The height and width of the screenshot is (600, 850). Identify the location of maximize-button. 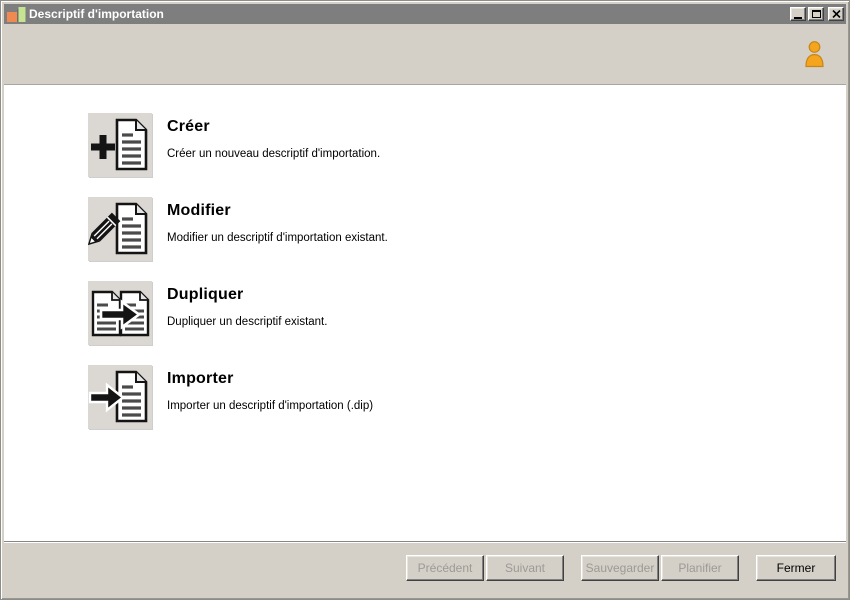
(816, 14).